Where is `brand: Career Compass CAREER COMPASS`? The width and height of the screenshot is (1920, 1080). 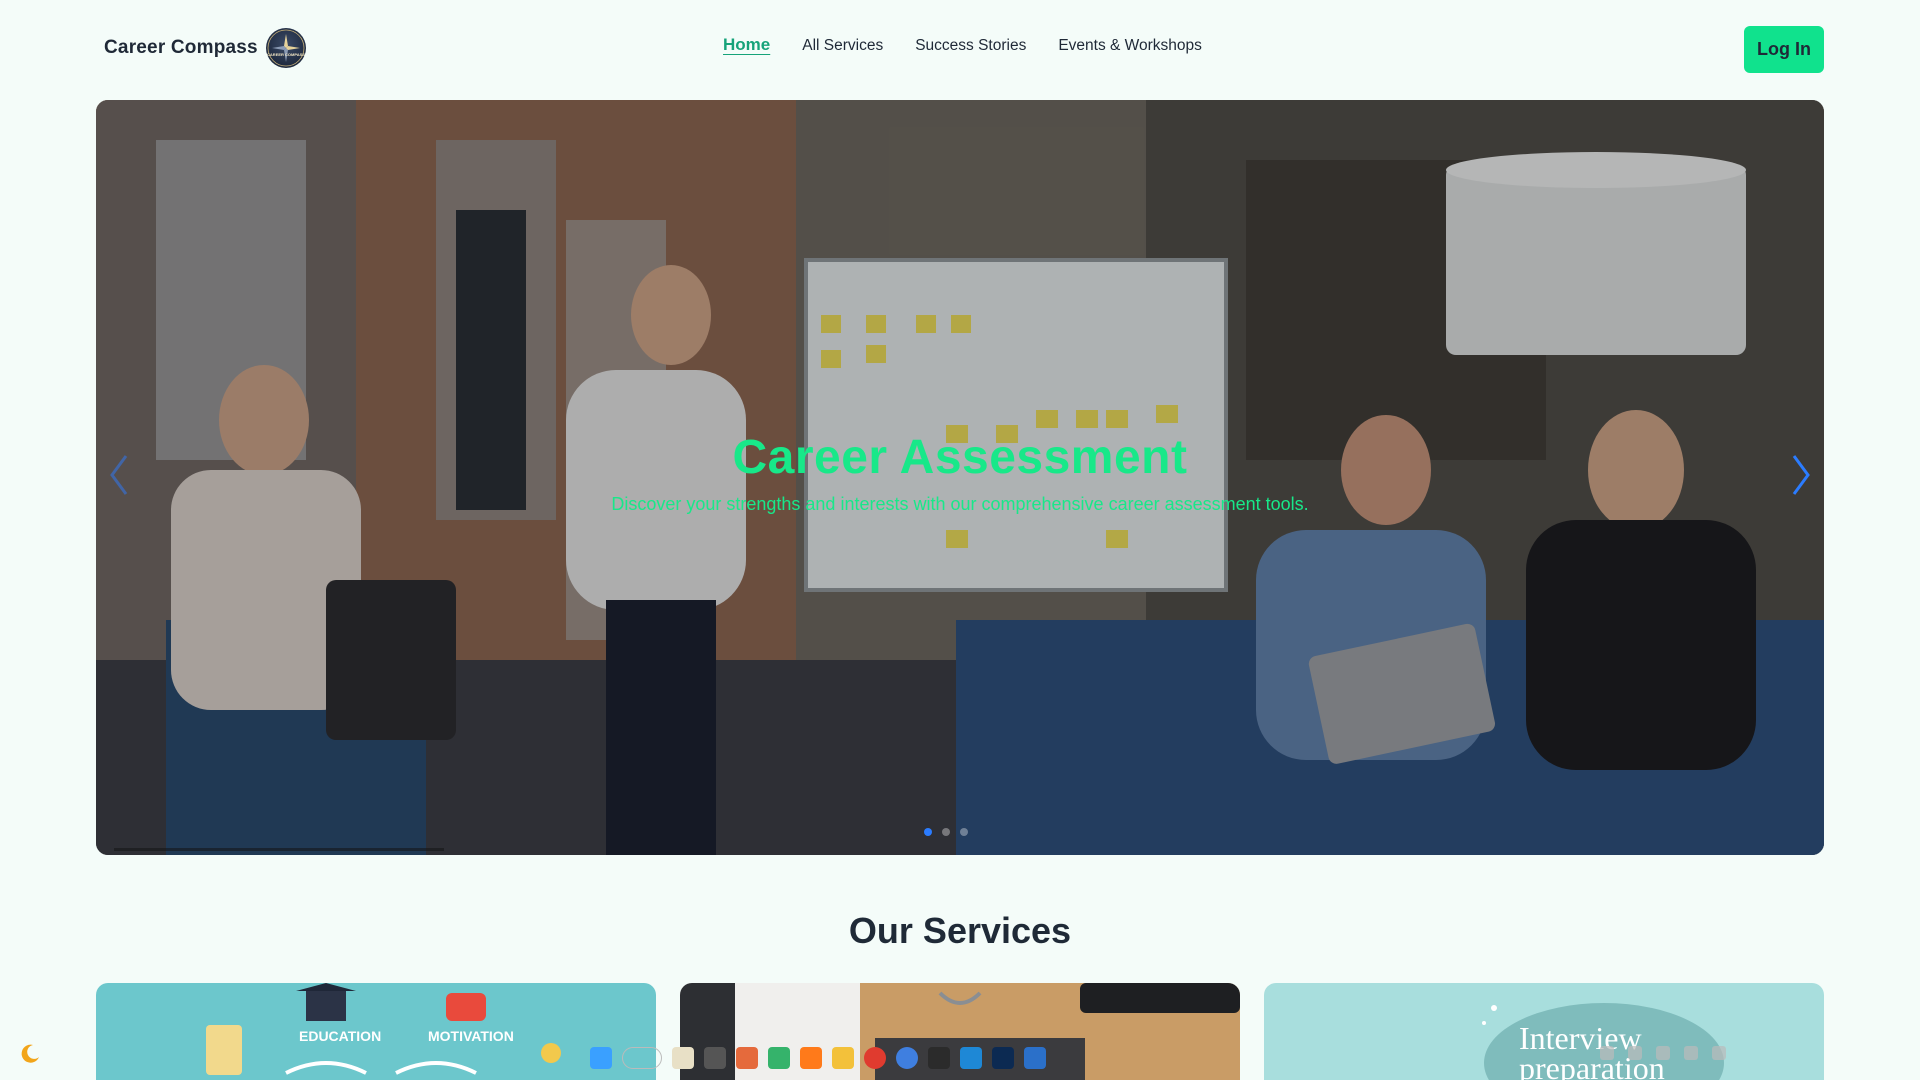
brand: Career Compass CAREER COMPASS is located at coordinates (205, 48).